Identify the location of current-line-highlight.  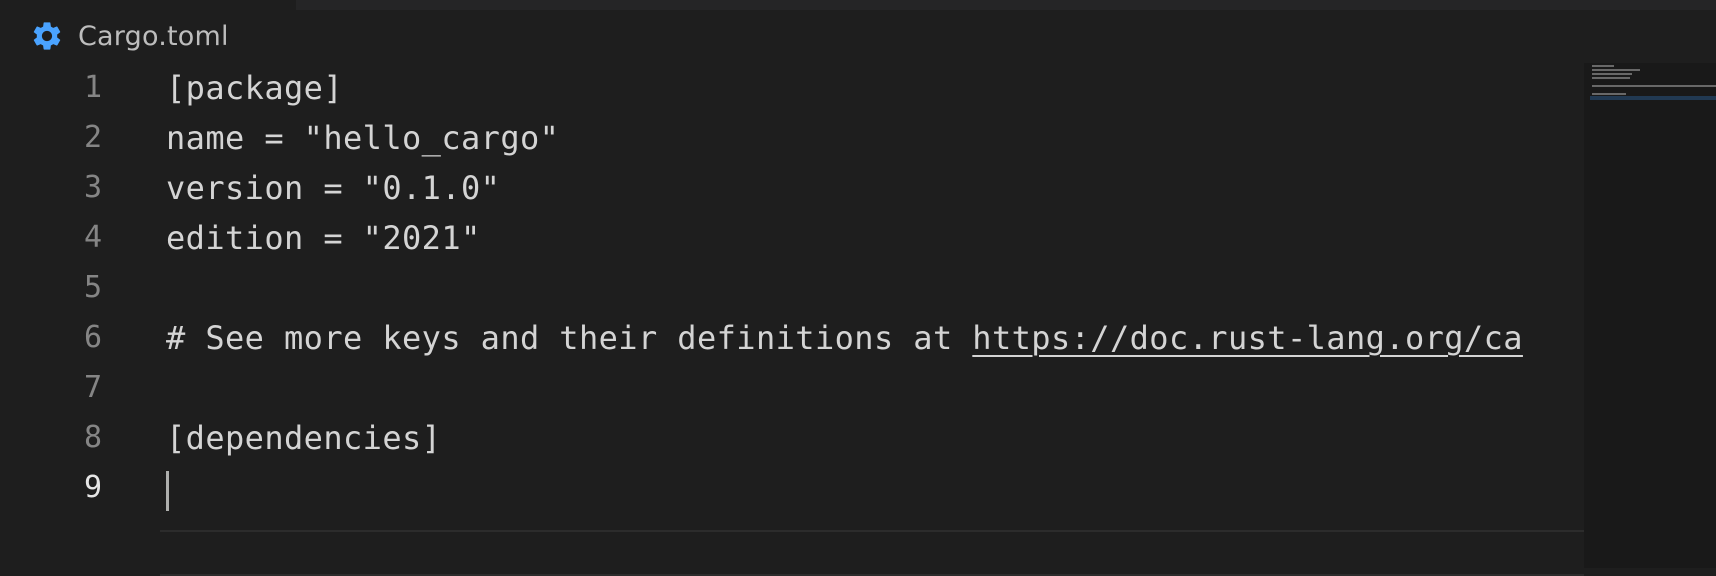
(872, 553).